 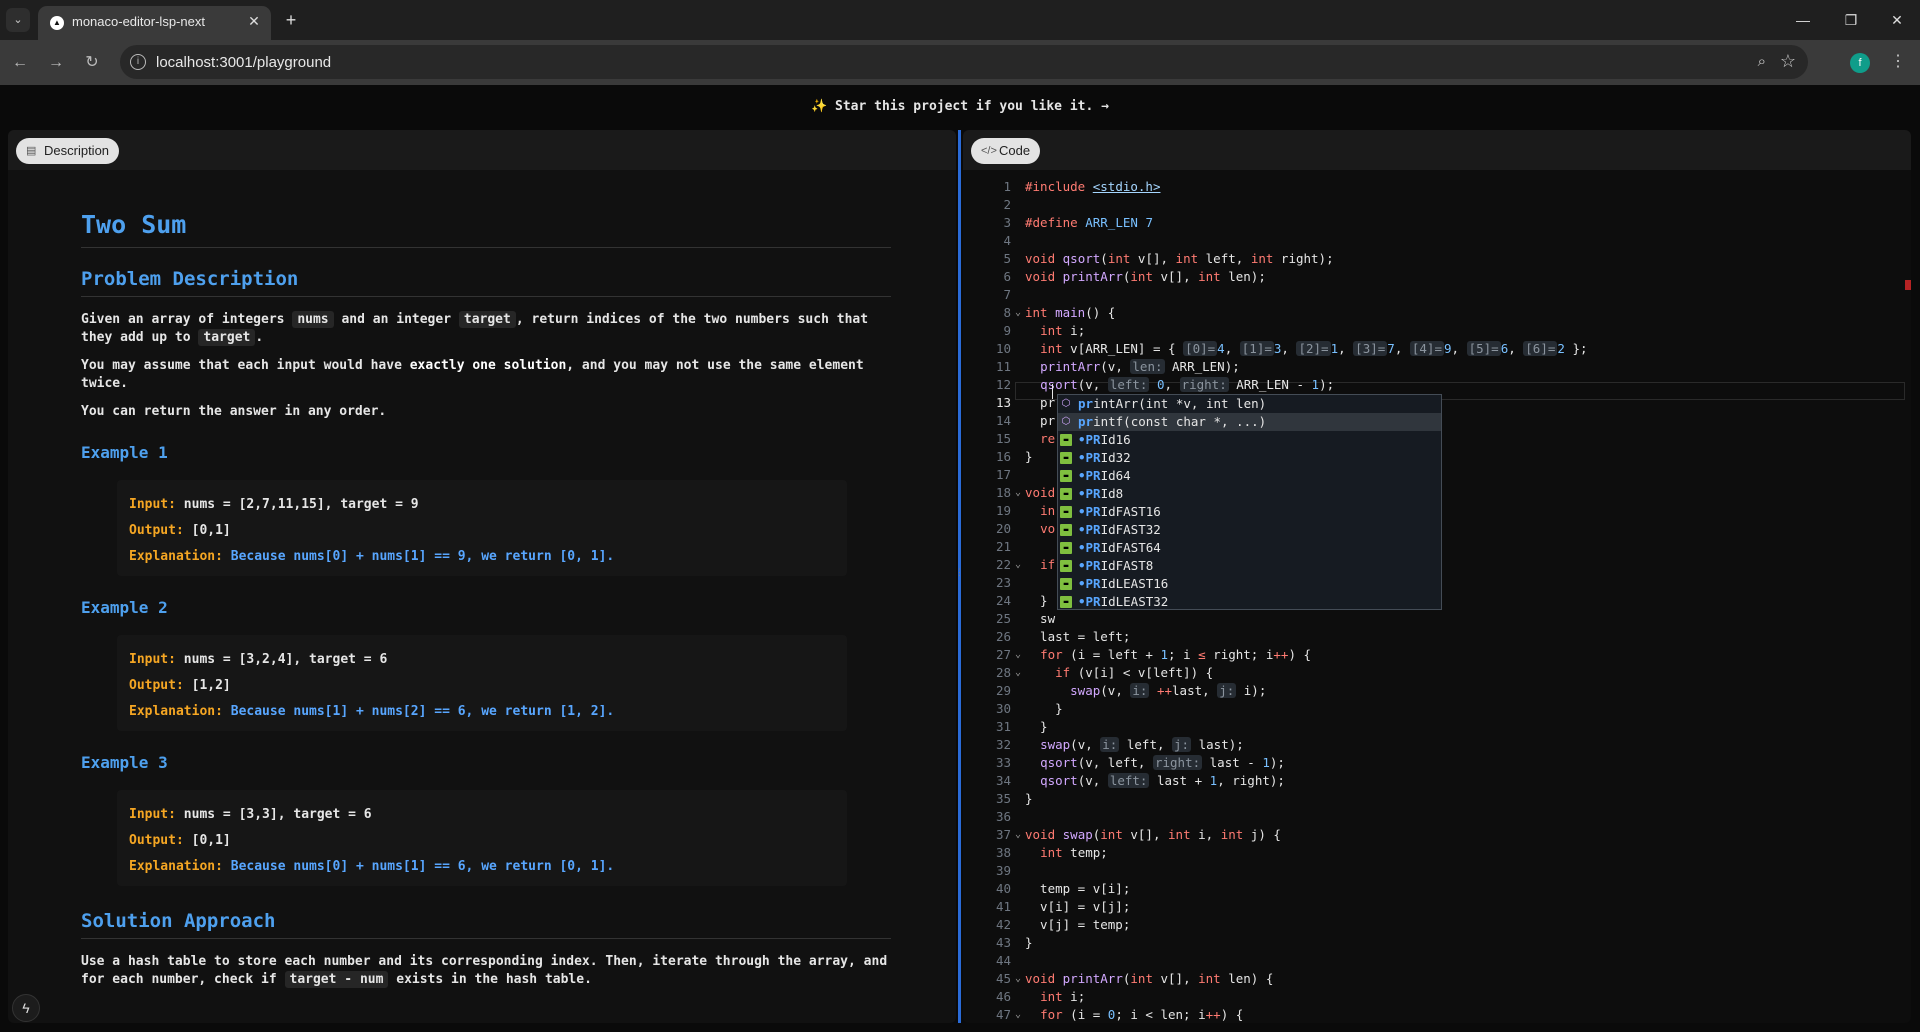 What do you see at coordinates (1788, 61) in the screenshot?
I see `bookmark-star-icon: ☆` at bounding box center [1788, 61].